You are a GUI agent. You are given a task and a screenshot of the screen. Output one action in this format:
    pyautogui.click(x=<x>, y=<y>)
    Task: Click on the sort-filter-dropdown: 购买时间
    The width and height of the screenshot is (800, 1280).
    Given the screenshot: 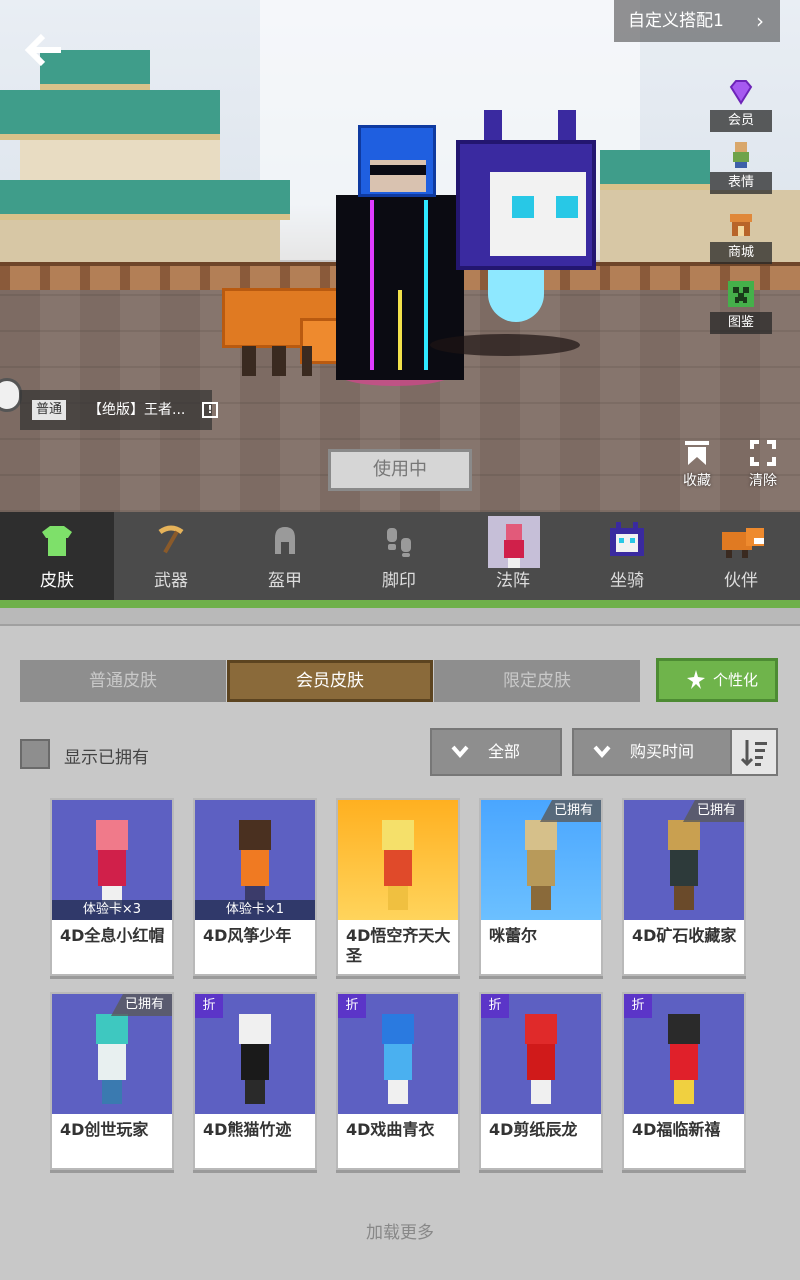 What is the action you would take?
    pyautogui.click(x=652, y=752)
    